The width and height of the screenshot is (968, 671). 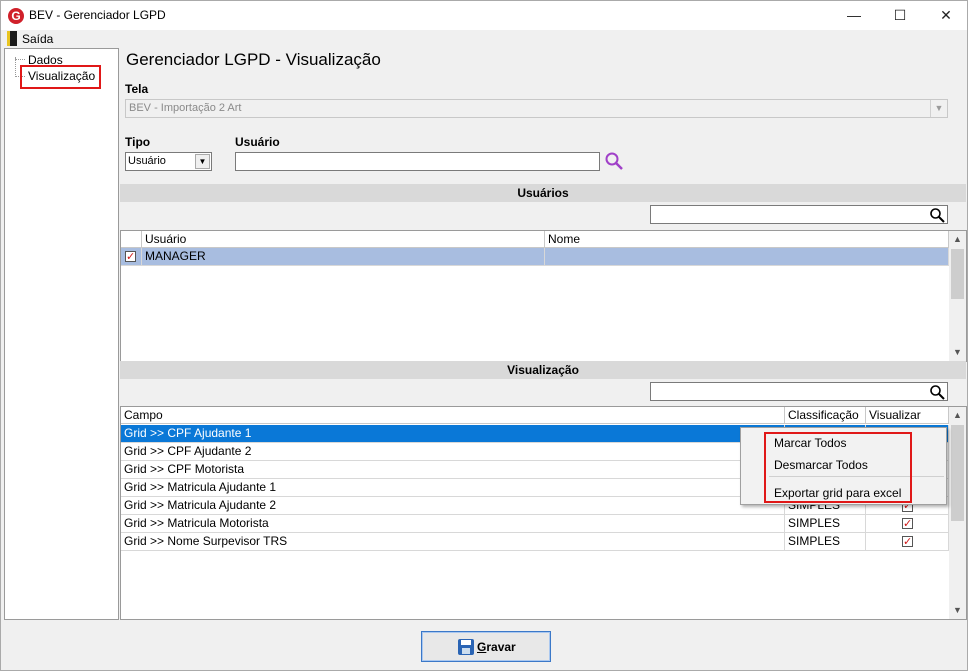 I want to click on column-header-visualizar: Visualizar, so click(x=907, y=415).